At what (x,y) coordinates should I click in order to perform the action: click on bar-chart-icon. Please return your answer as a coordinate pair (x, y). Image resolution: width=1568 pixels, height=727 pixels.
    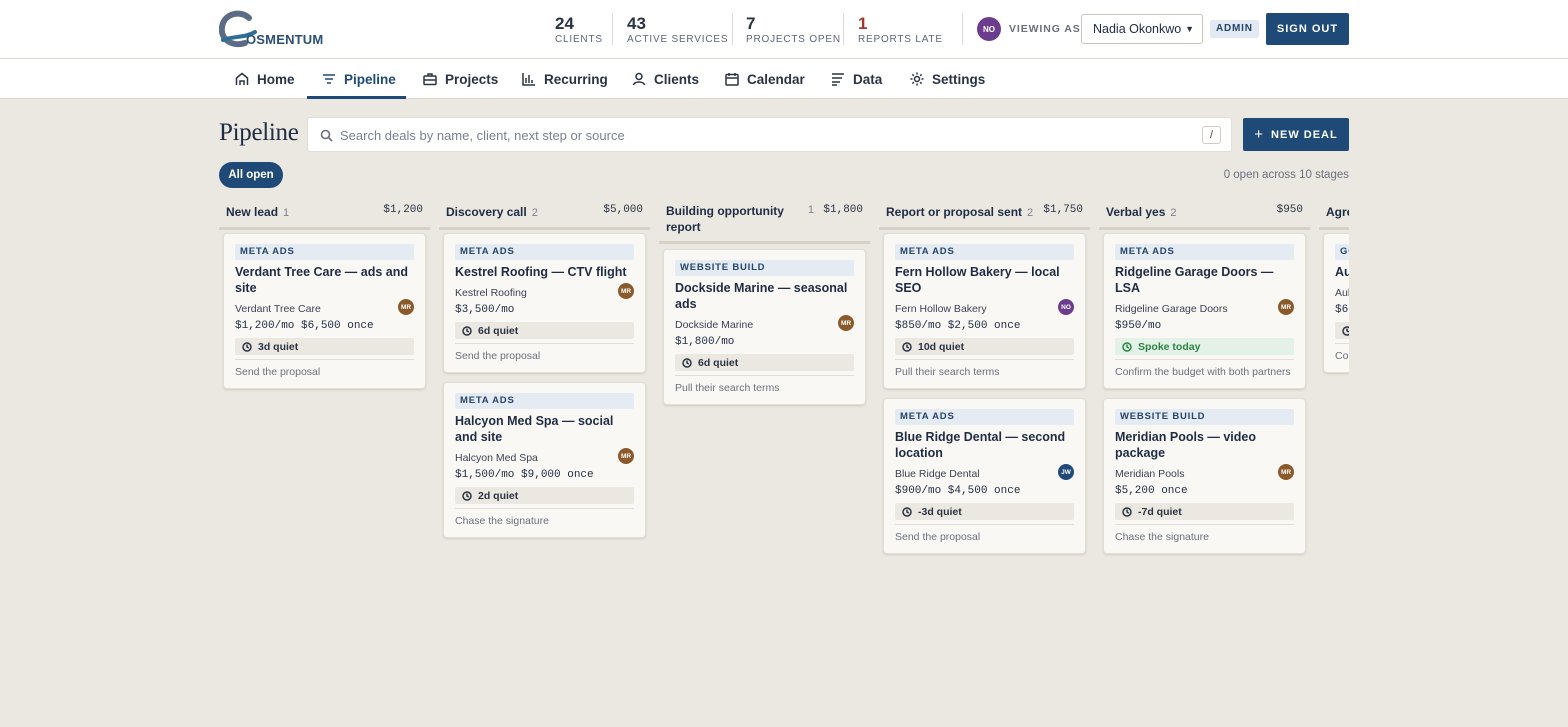
    Looking at the image, I should click on (528, 79).